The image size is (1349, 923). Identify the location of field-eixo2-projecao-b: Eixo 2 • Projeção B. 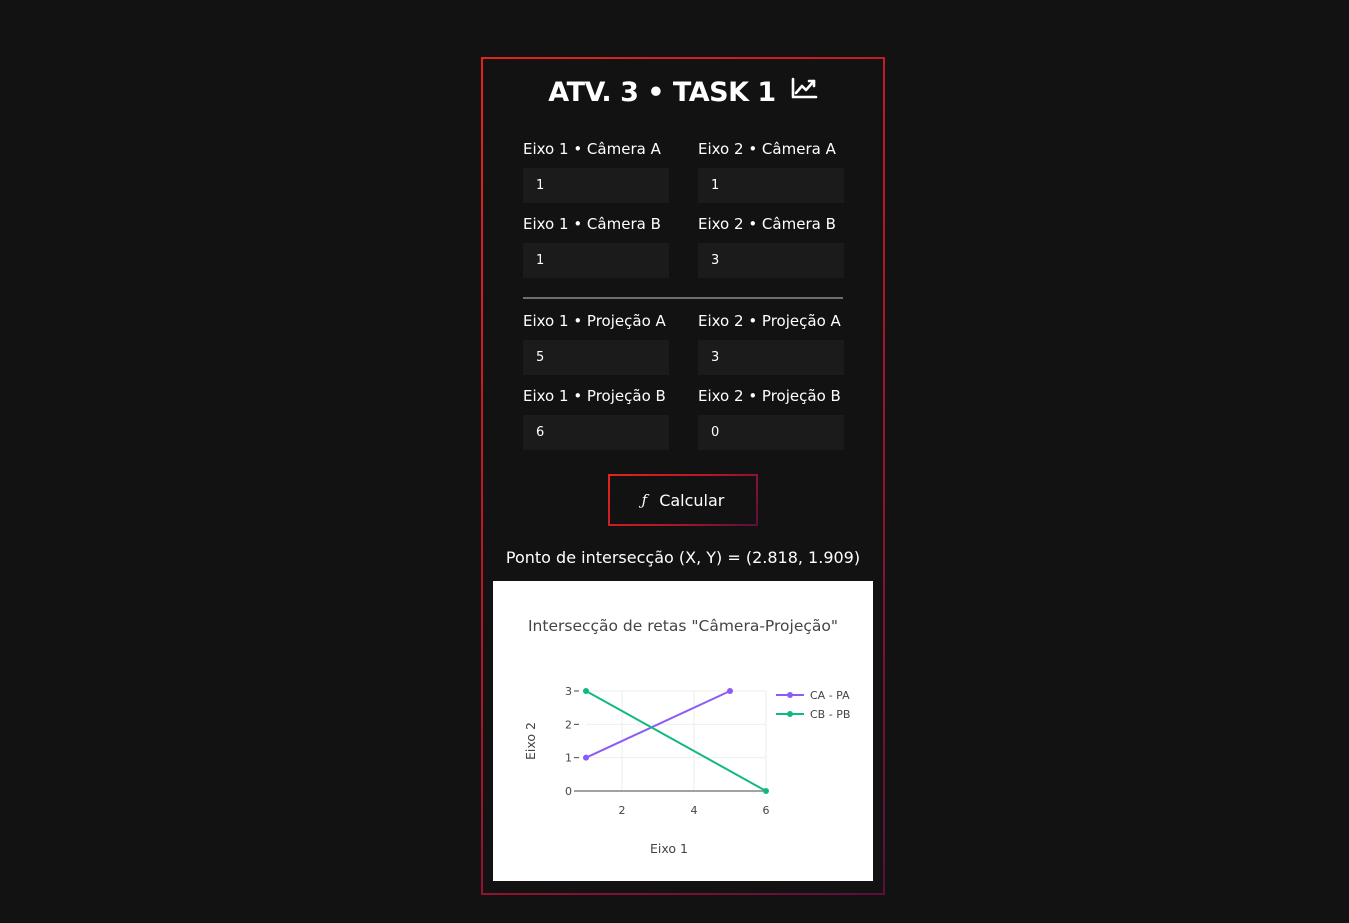
(771, 418).